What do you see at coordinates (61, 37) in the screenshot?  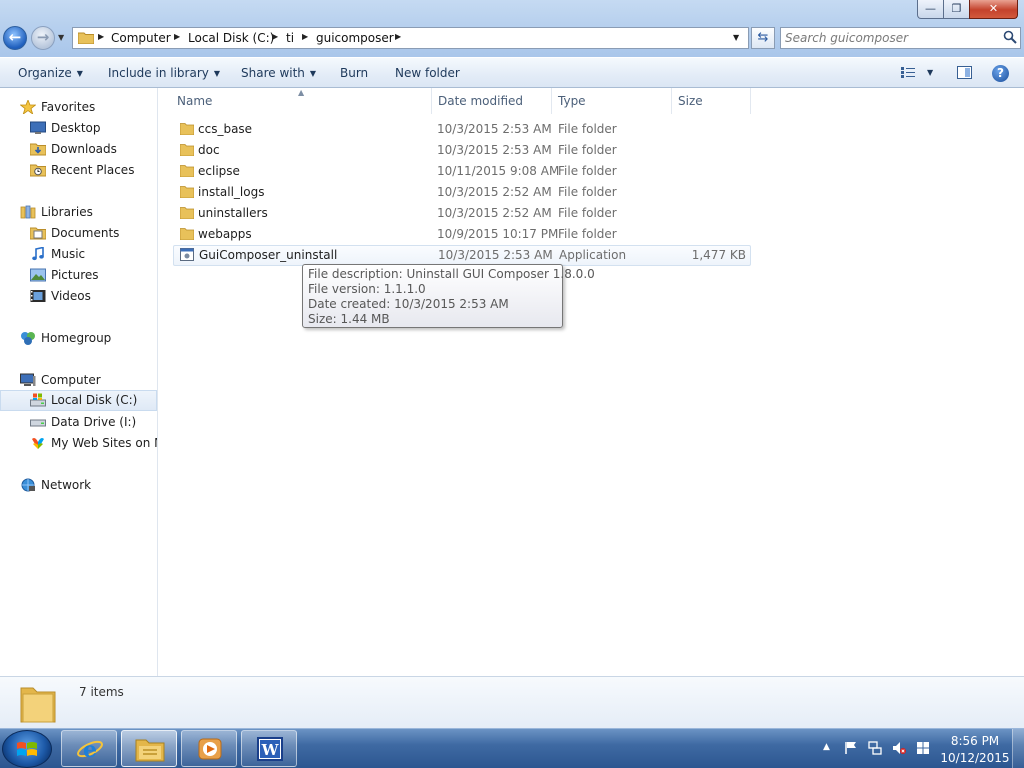 I see `recent-pages-dropdown: ▼` at bounding box center [61, 37].